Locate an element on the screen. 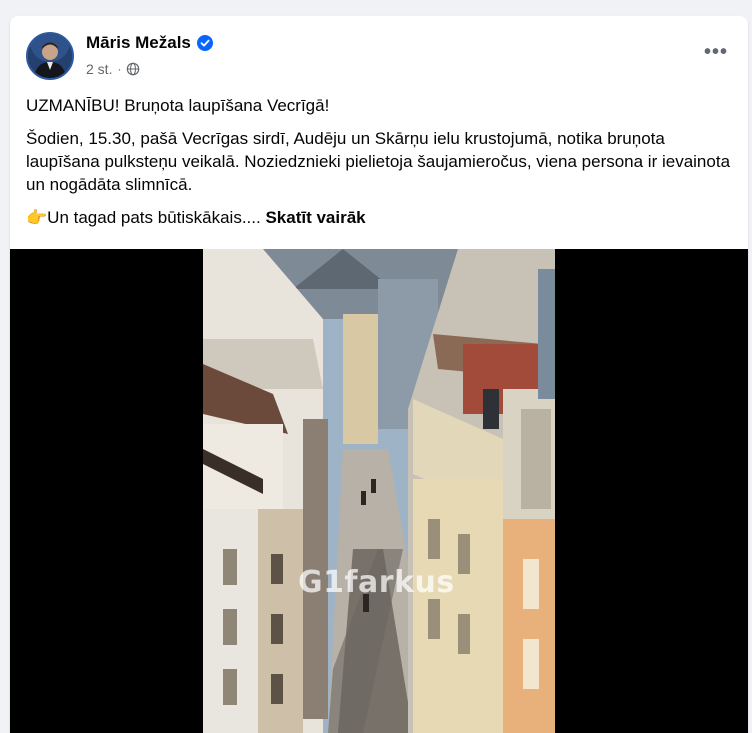 This screenshot has height=733, width=752. author-name: Māris Mežals is located at coordinates (138, 43).